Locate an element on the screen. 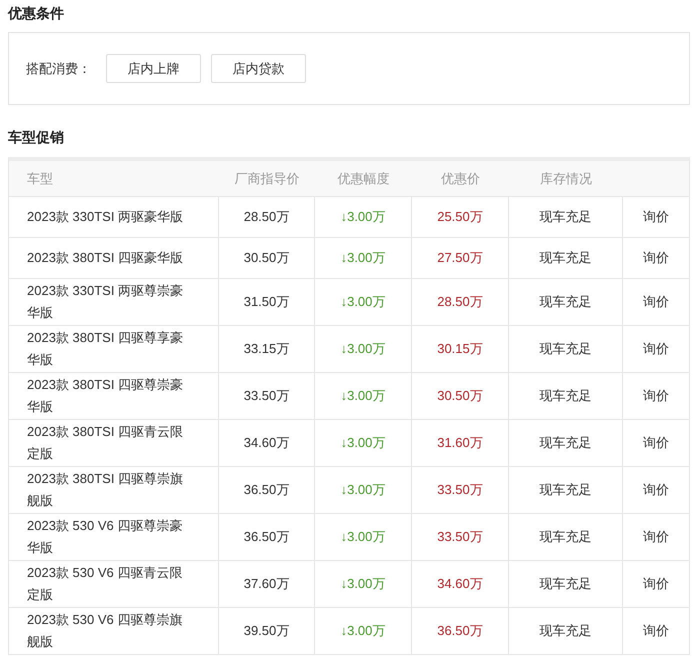 The width and height of the screenshot is (698, 661). table-cell-text: 2023款 380TSI 四驱青云限定版 is located at coordinates (105, 443).